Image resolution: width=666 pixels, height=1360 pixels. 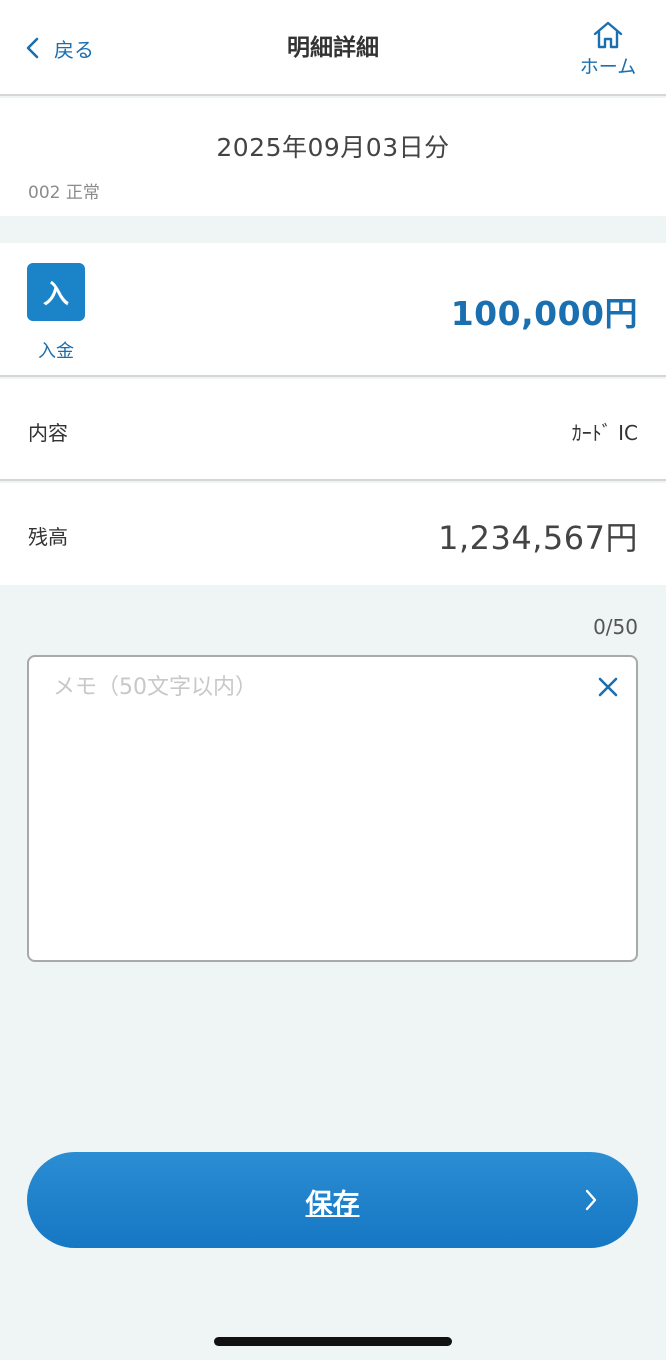 I want to click on home-button: ホーム, so click(x=608, y=50).